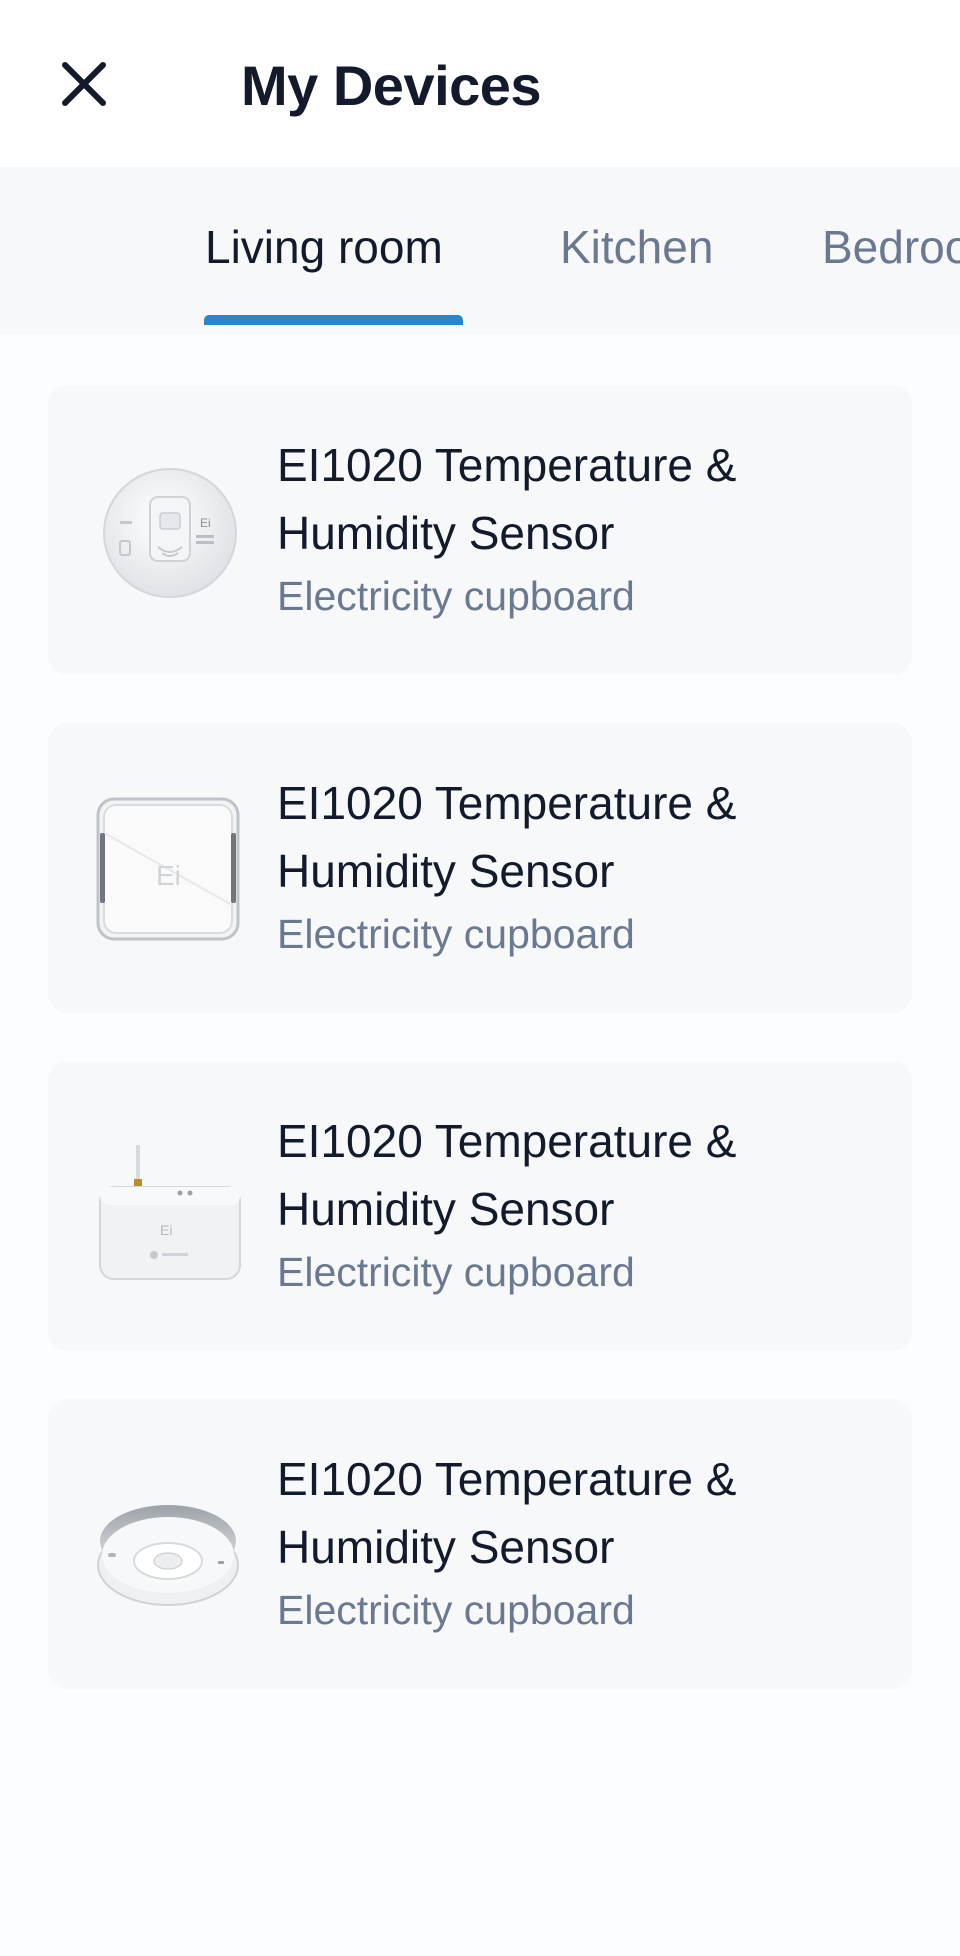 This screenshot has width=960, height=1956. What do you see at coordinates (333, 320) in the screenshot?
I see `active-tab-indicator` at bounding box center [333, 320].